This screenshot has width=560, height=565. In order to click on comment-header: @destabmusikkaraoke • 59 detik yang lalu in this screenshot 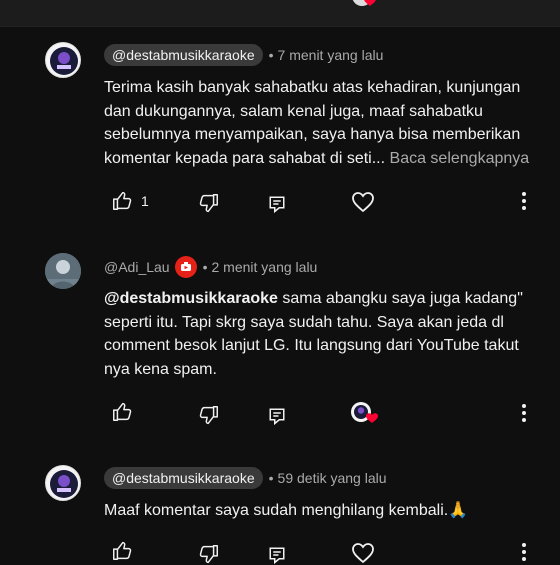, I will do `click(245, 478)`.